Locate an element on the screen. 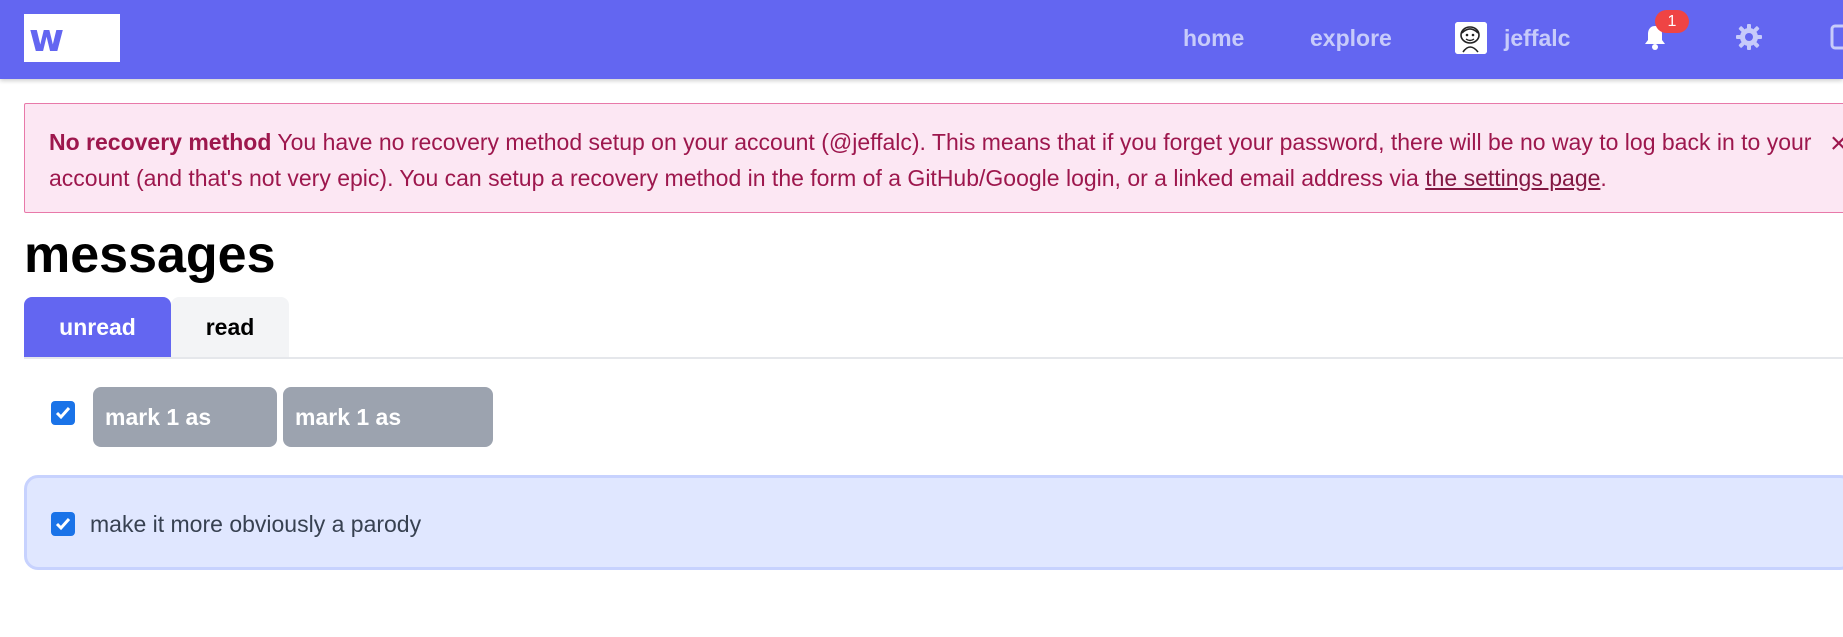  tab-read: read is located at coordinates (230, 327).